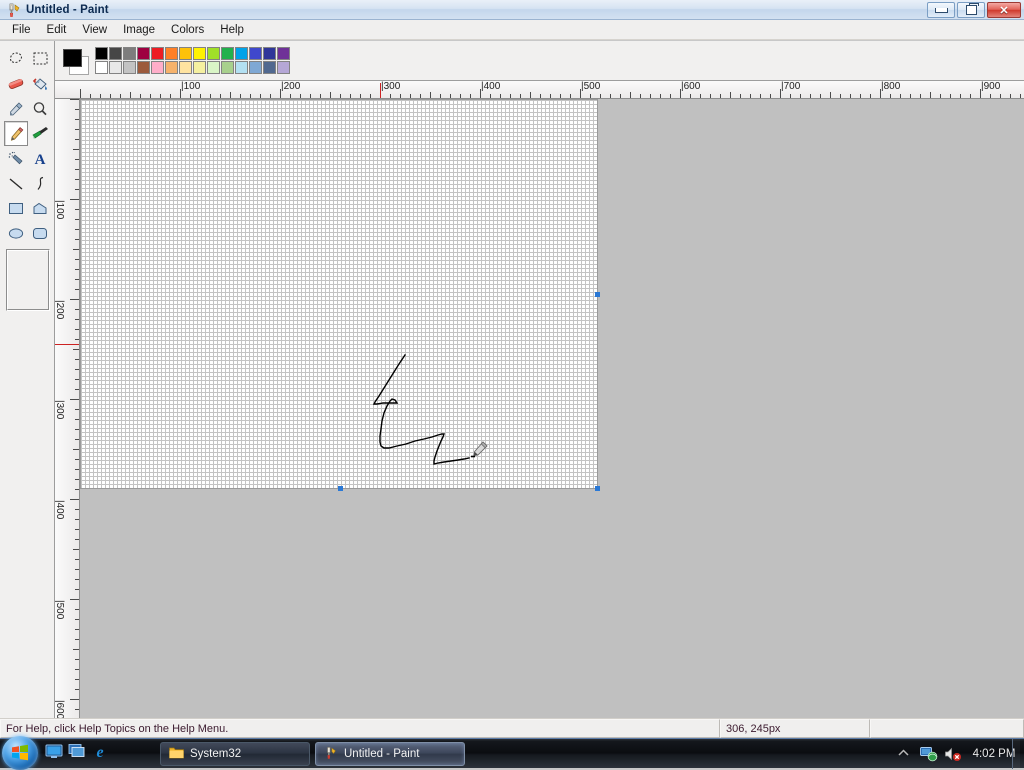  I want to click on text-tool: A, so click(40, 158).